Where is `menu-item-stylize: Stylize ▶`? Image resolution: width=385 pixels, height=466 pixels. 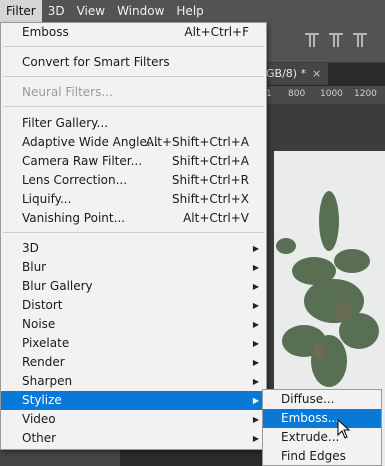
menu-item-stylize: Stylize ▶ is located at coordinates (133, 400).